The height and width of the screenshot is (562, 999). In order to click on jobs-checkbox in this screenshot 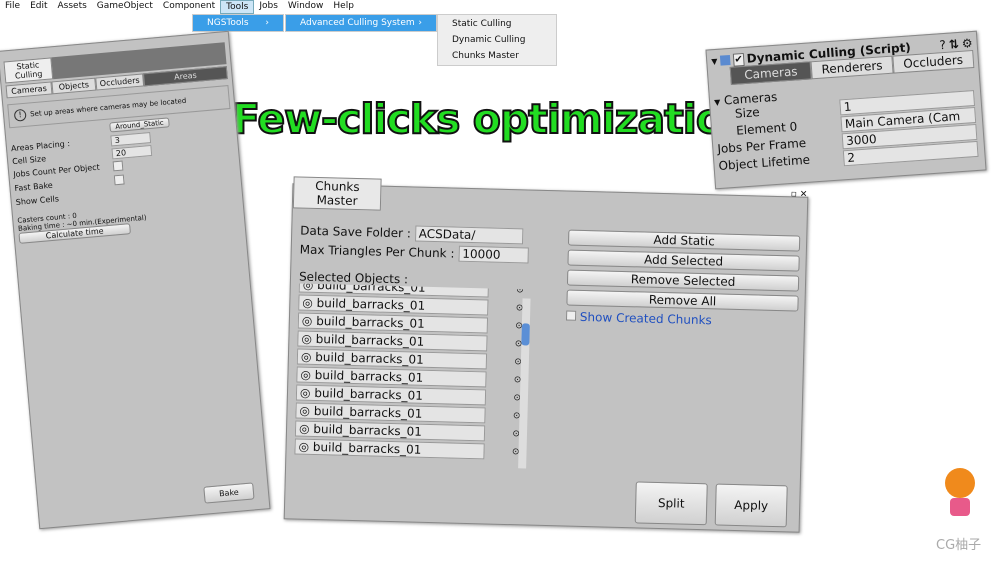, I will do `click(118, 166)`.